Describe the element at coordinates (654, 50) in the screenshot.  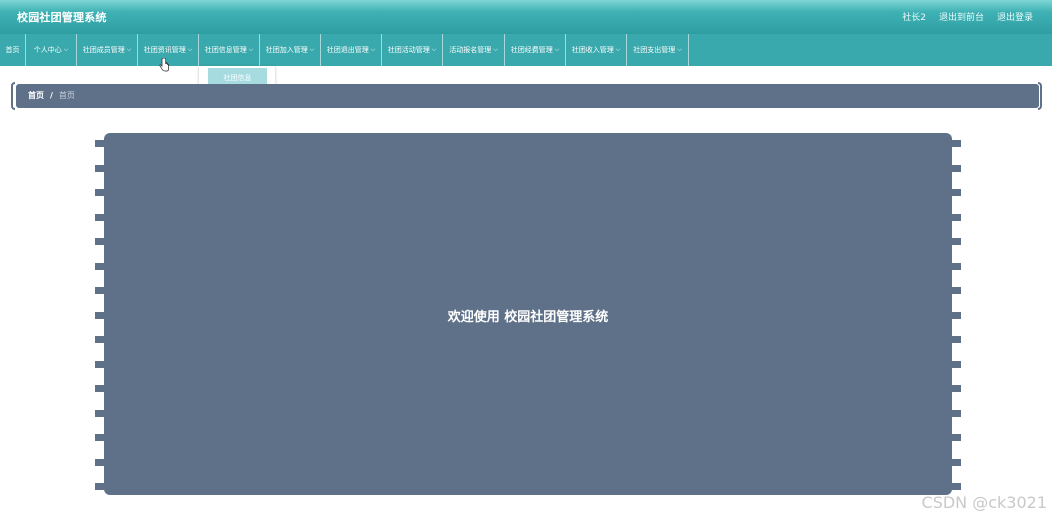
I see `nav-item-label: 社团支出管理` at that location.